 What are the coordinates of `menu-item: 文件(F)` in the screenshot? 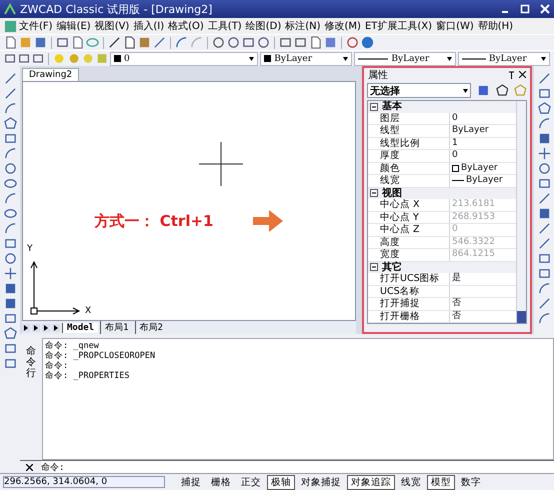 It's located at (36, 26).